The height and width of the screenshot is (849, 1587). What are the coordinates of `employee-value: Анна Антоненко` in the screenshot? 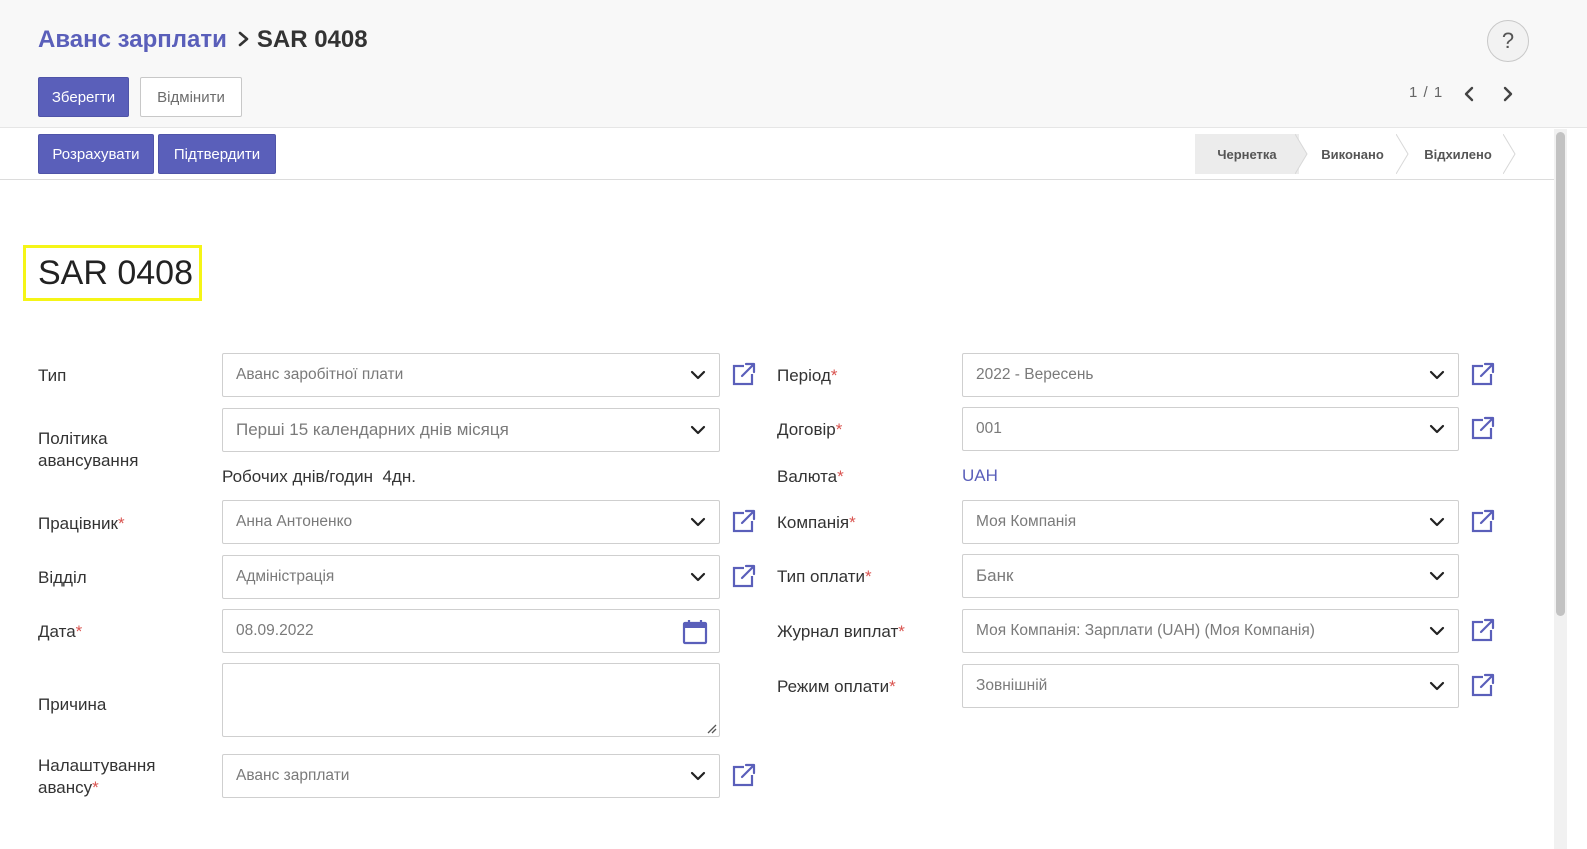 It's located at (294, 521).